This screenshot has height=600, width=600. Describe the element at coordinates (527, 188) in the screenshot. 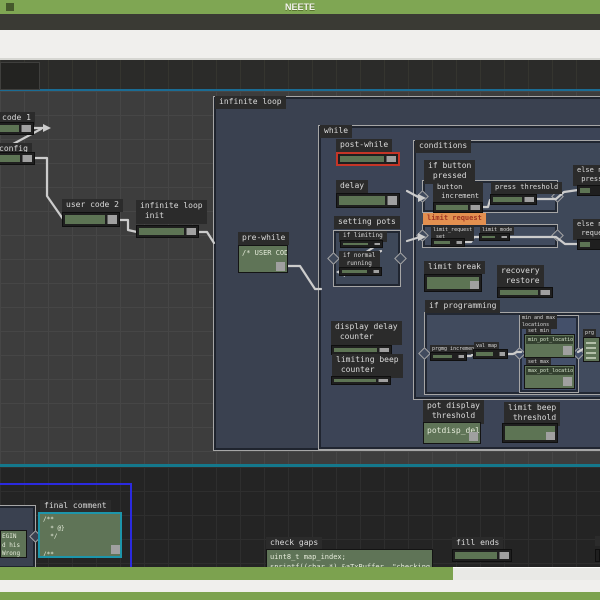

I see `label-press-threshold: press threshold` at that location.